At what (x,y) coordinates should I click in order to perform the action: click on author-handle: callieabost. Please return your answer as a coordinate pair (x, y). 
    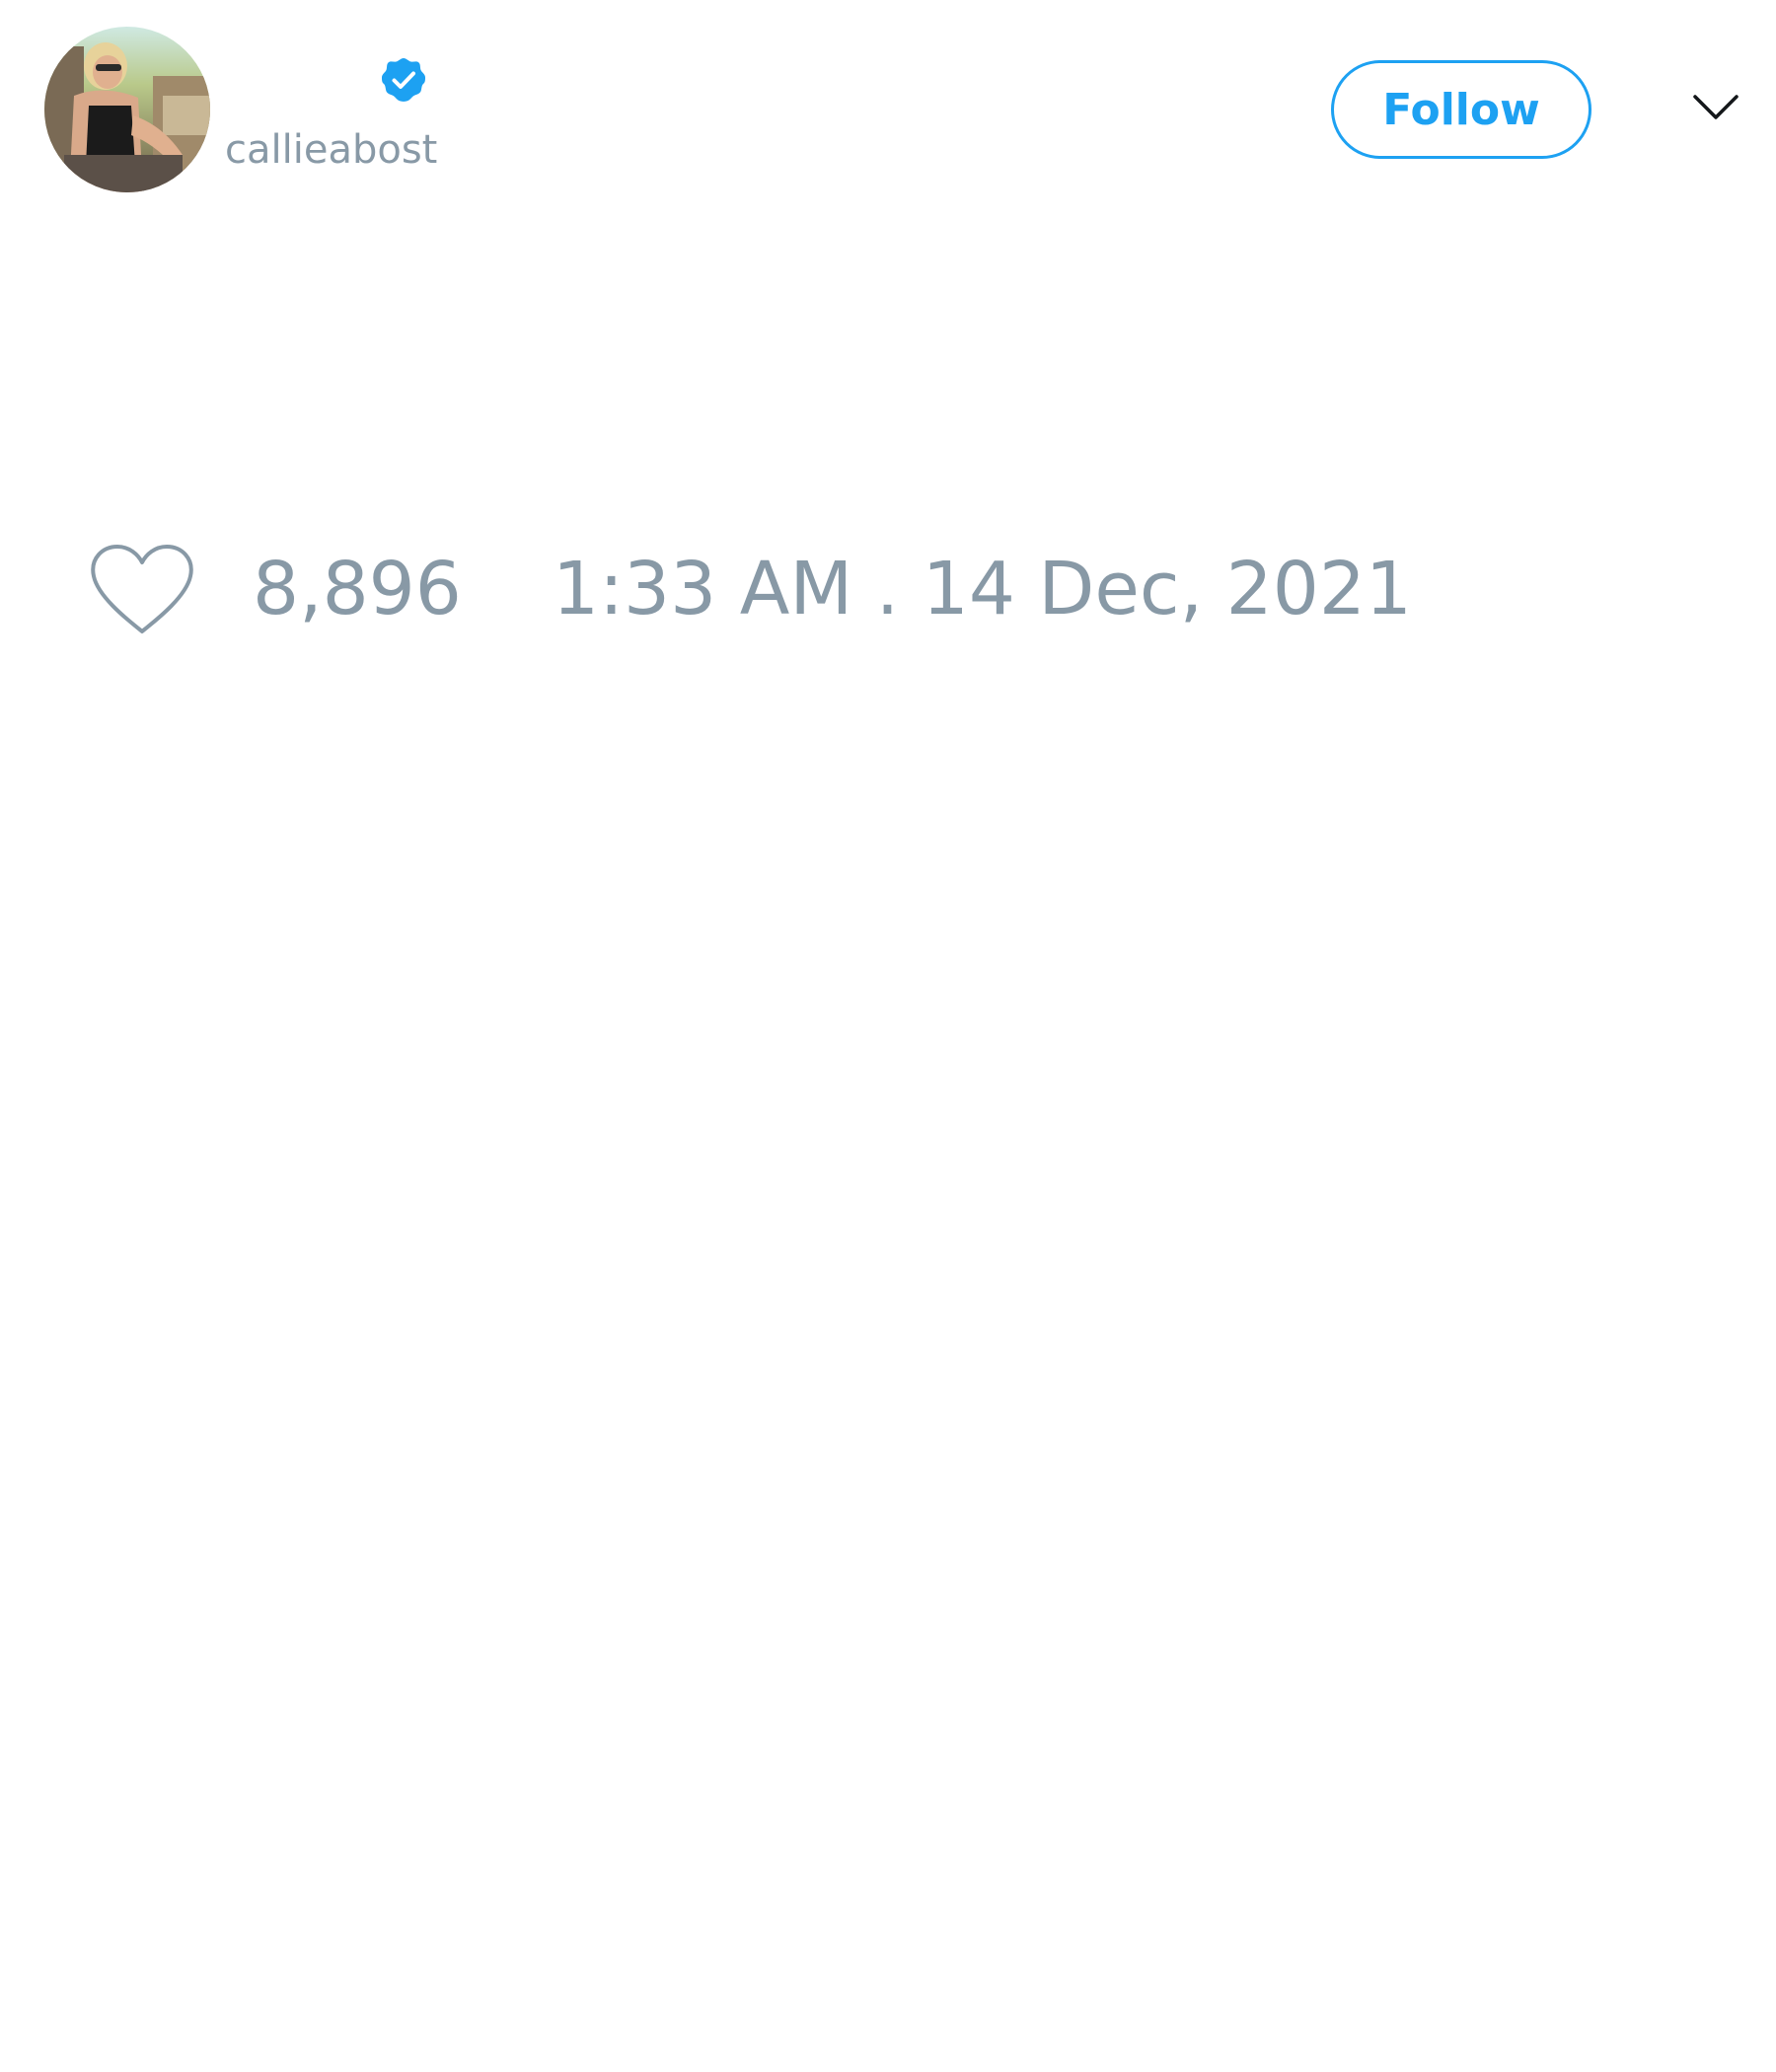
    Looking at the image, I should click on (331, 150).